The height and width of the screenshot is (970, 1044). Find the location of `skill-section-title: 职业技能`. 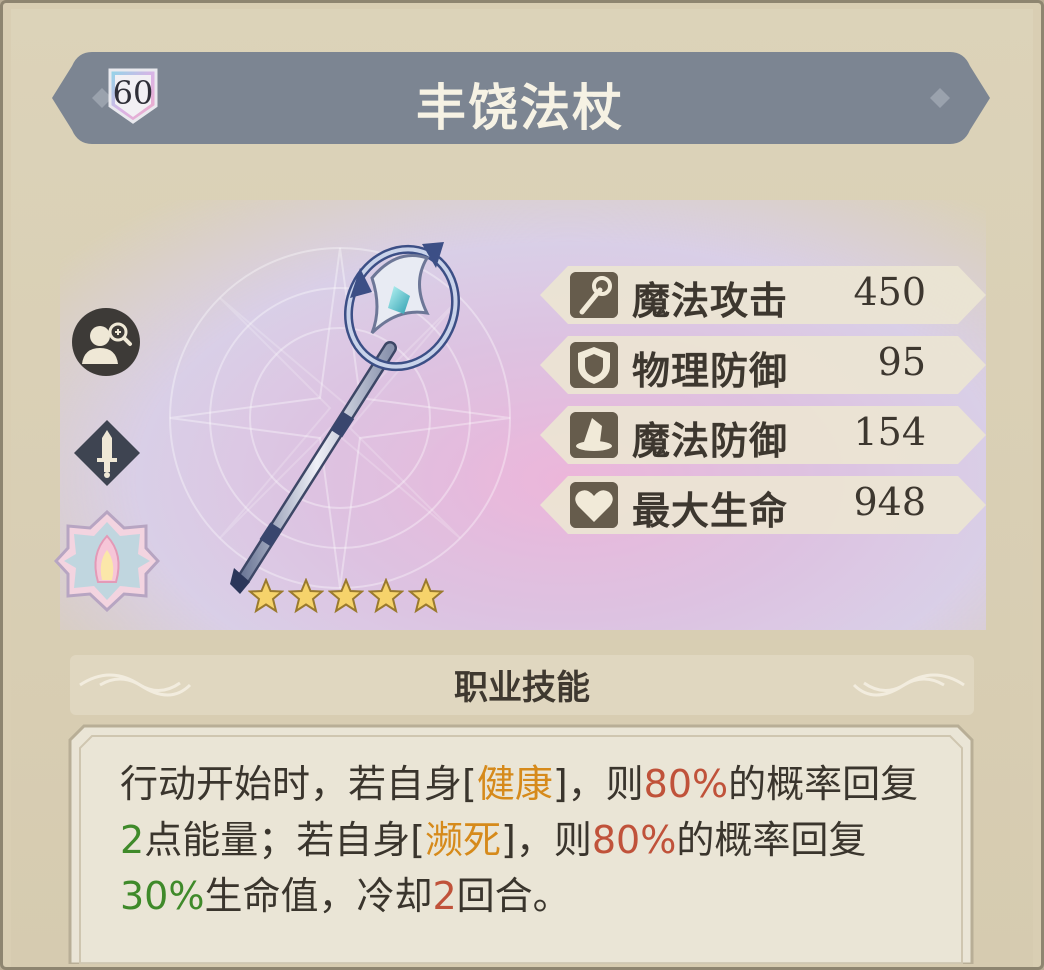

skill-section-title: 职业技能 is located at coordinates (522, 688).